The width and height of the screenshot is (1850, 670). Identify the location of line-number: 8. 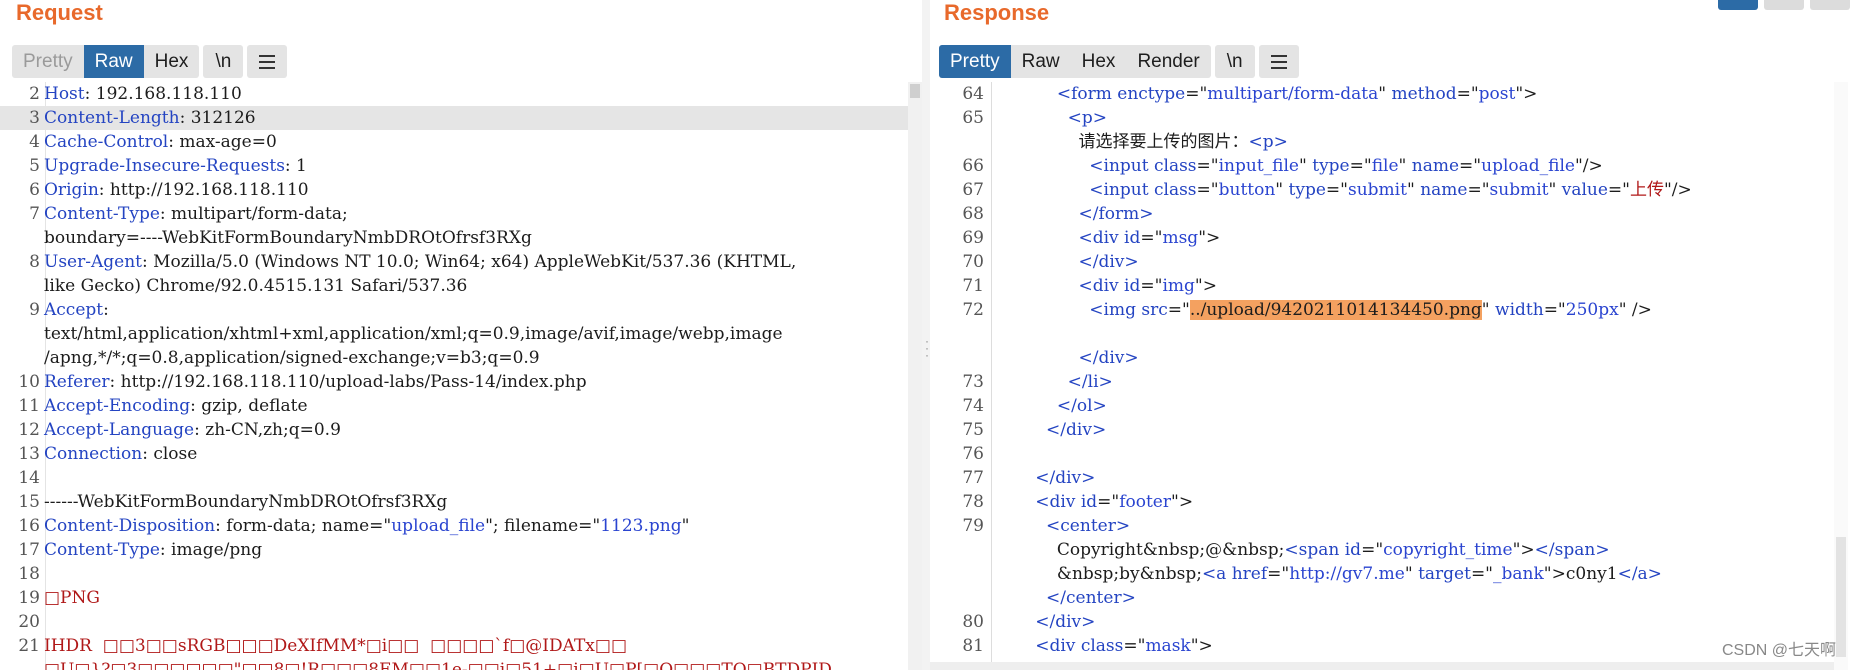
(34, 262).